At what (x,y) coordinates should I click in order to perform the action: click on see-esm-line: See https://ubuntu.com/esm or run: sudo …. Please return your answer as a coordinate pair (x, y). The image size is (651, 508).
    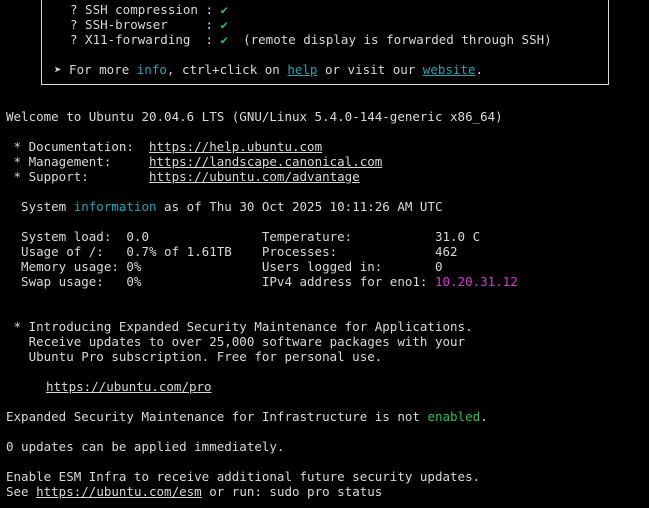
    Looking at the image, I should click on (194, 491).